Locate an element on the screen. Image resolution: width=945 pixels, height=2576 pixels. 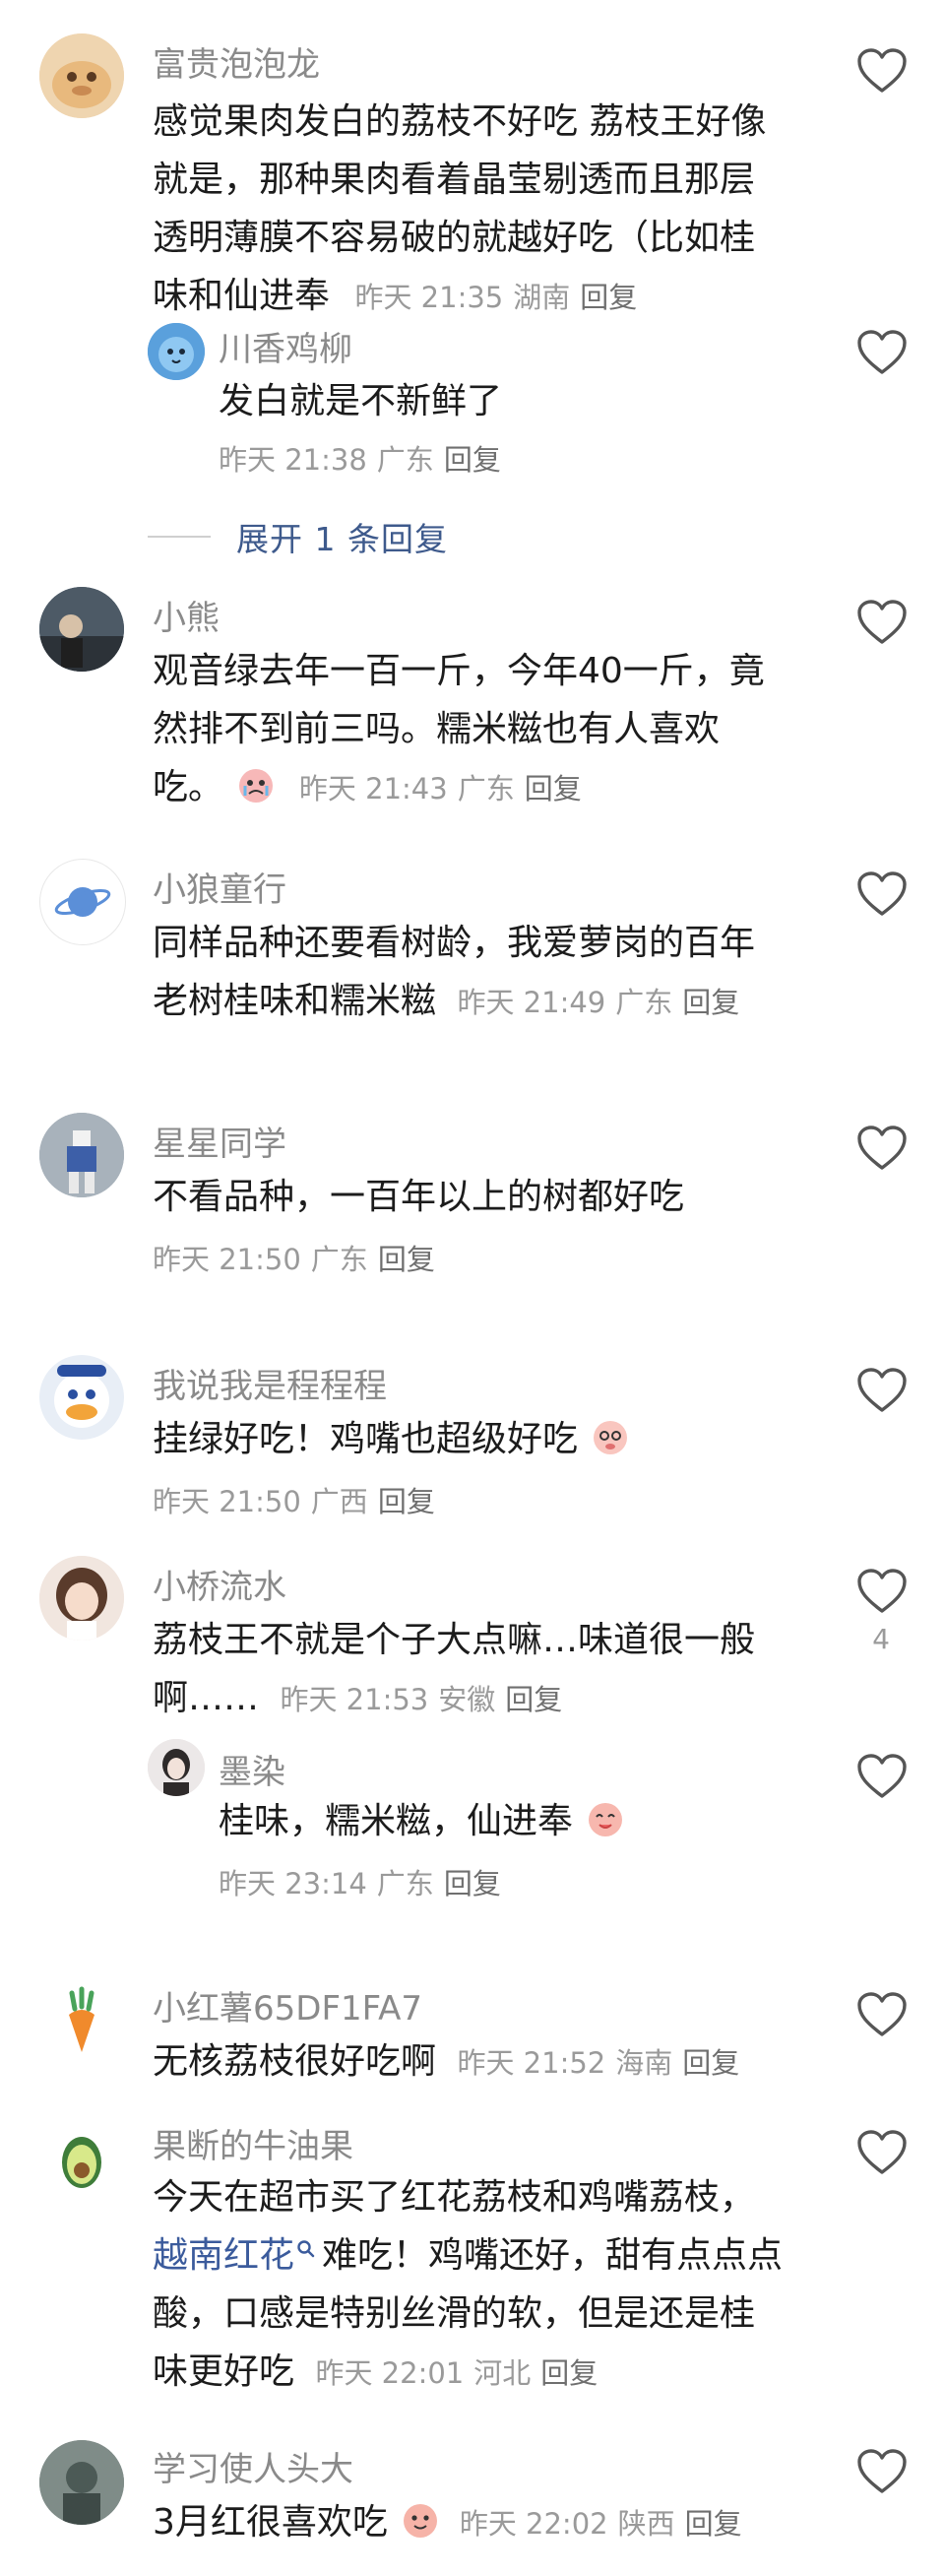
carrot-icon is located at coordinates (81, 2019).